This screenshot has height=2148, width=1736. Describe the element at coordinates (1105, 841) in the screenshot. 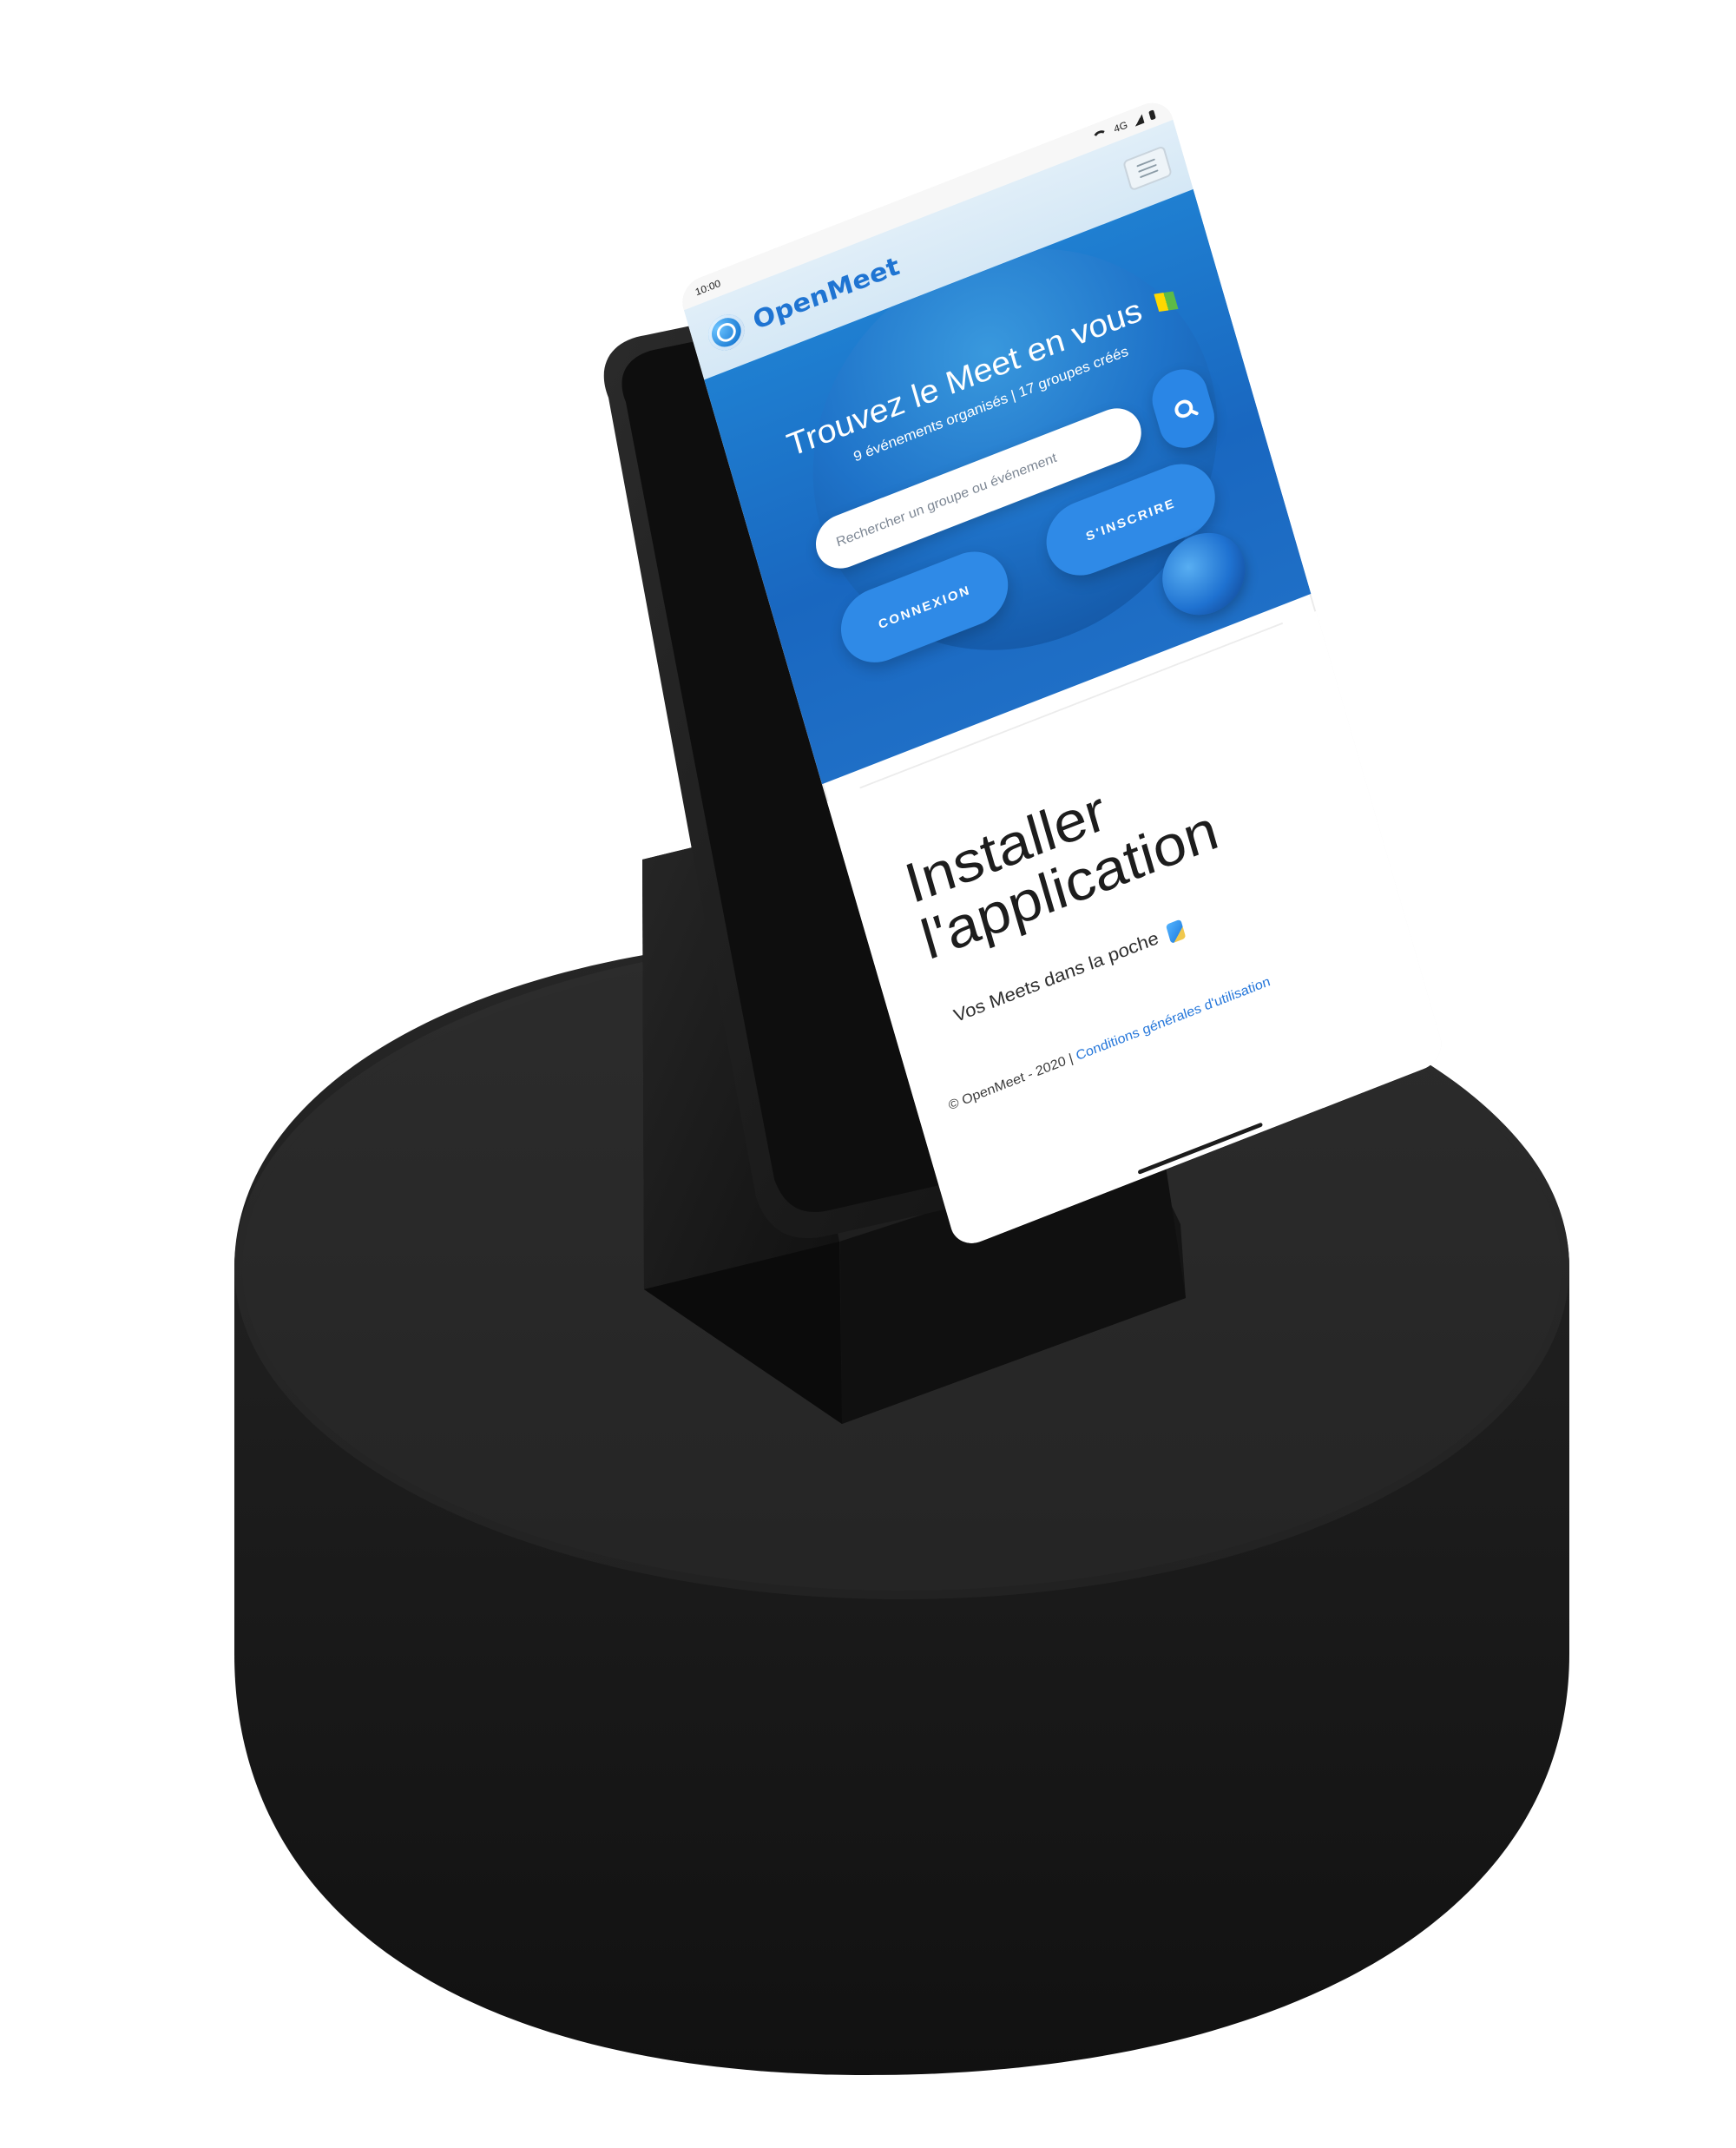

I see `install-title: Installer l'application` at that location.